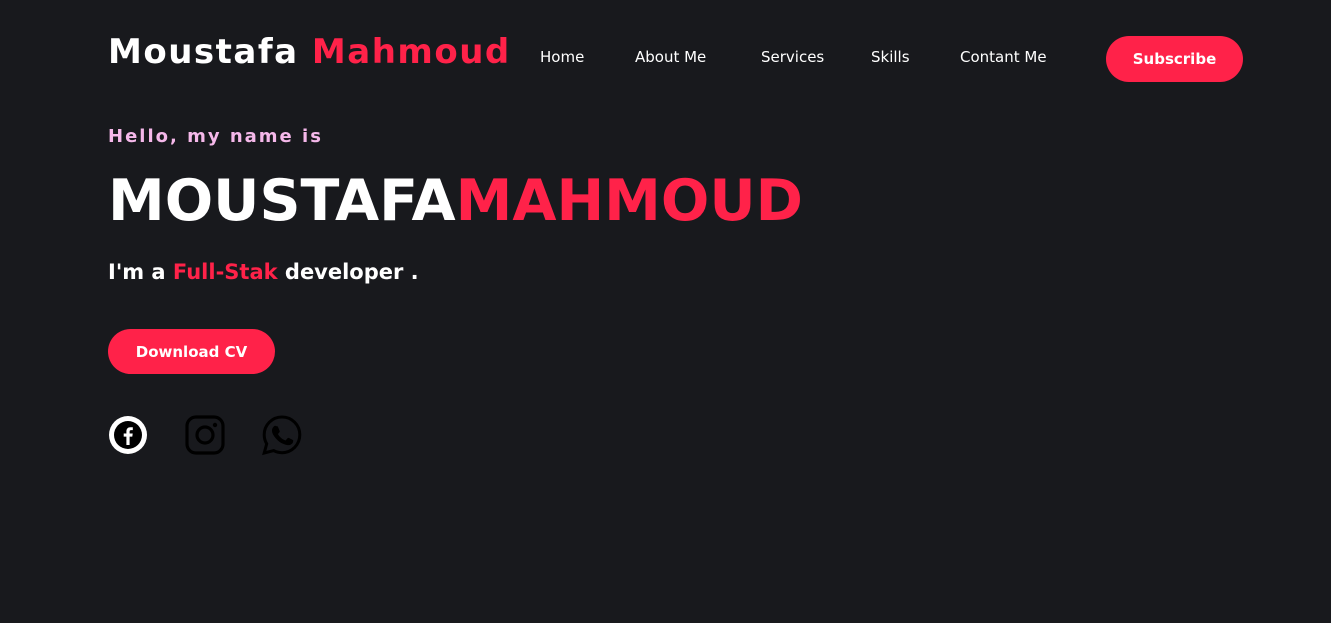 This screenshot has height=623, width=1331. Describe the element at coordinates (1174, 59) in the screenshot. I see `subscribe-button: Subscribe` at that location.